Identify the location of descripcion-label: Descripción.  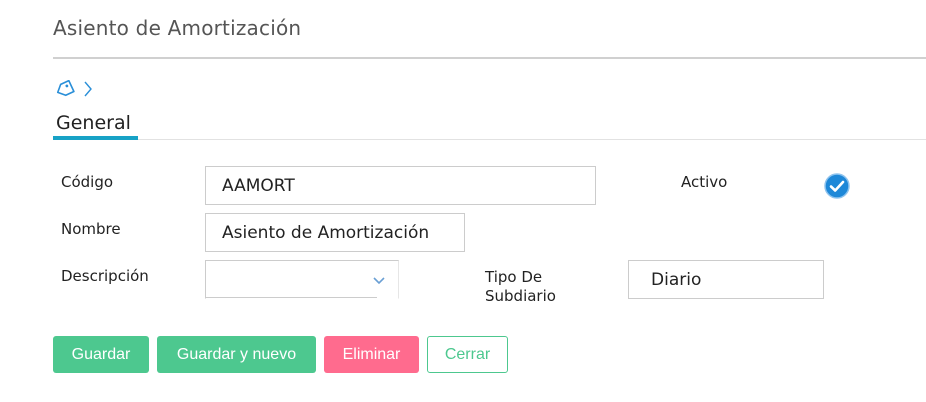
(105, 276).